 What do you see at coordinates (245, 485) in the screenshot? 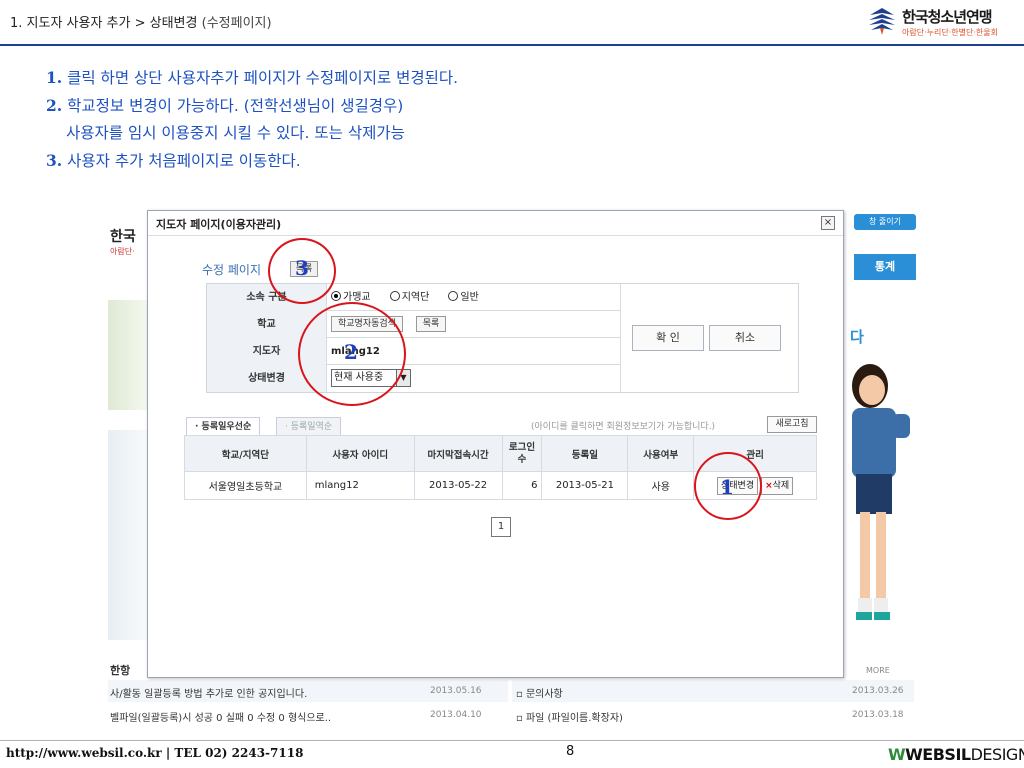
I see `cell-school: 서울영일초등학교` at bounding box center [245, 485].